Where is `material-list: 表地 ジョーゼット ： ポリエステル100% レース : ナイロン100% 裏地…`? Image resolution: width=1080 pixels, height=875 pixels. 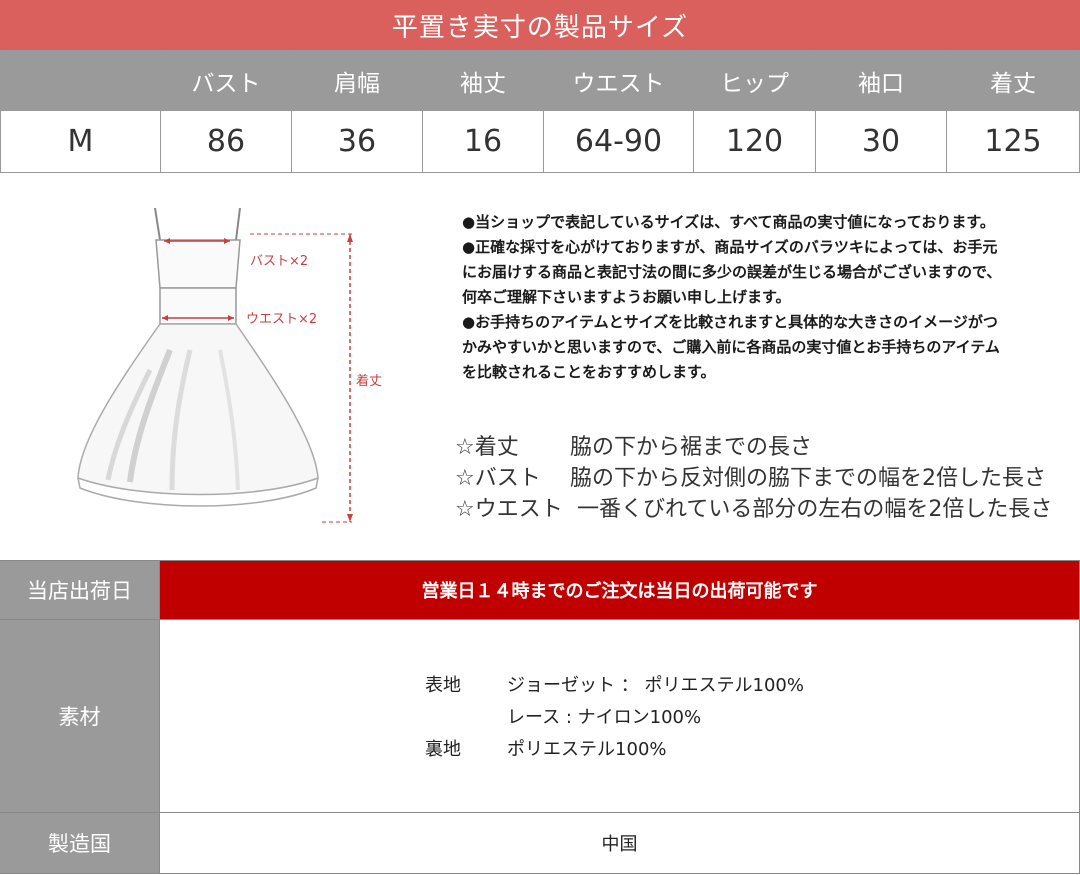 material-list: 表地 ジョーゼット ： ポリエステル100% レース : ナイロン100% 裏地… is located at coordinates (614, 716).